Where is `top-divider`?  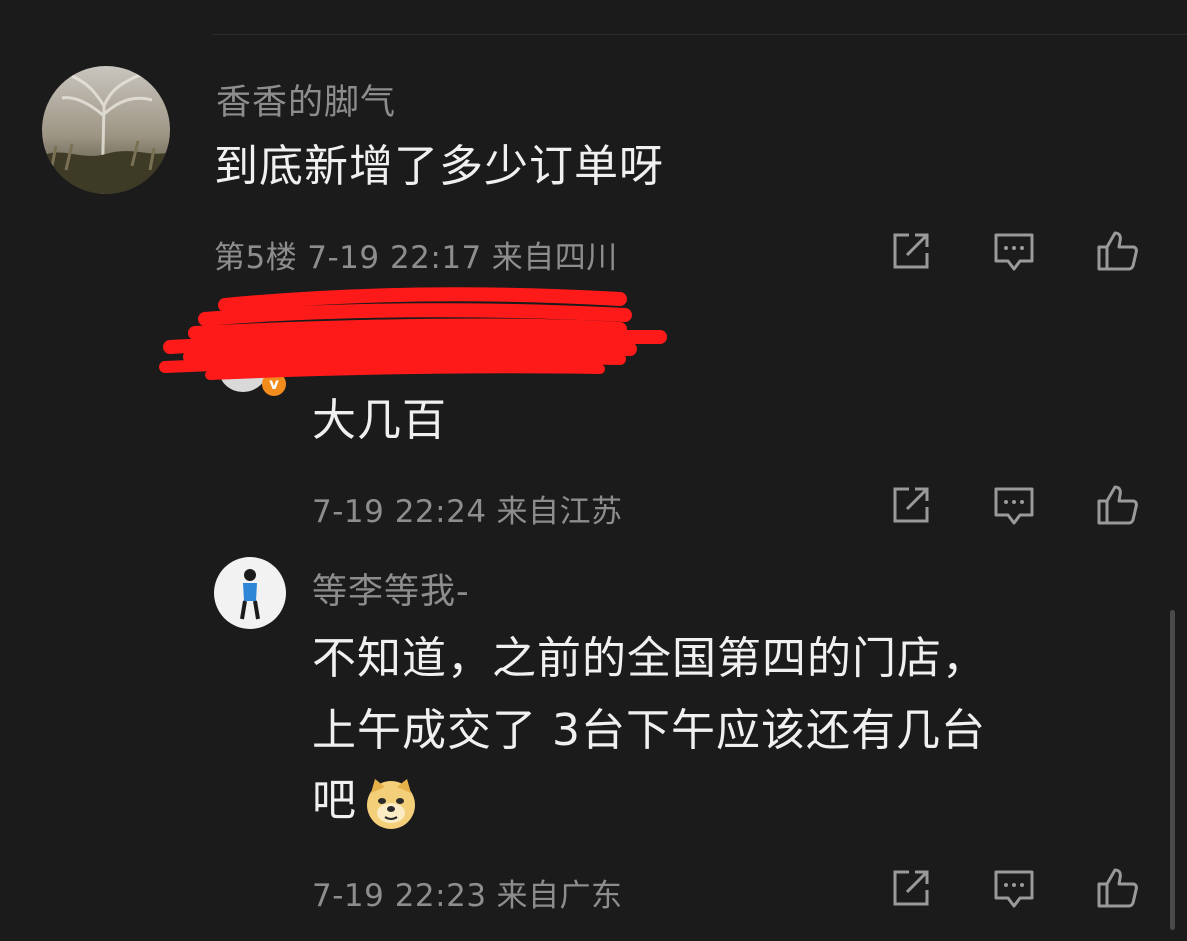 top-divider is located at coordinates (699, 34).